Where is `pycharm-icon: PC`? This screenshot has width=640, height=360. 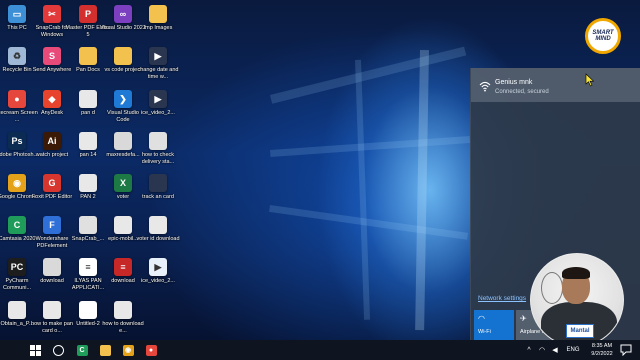
pycharm-icon: PC is located at coordinates (17, 267).